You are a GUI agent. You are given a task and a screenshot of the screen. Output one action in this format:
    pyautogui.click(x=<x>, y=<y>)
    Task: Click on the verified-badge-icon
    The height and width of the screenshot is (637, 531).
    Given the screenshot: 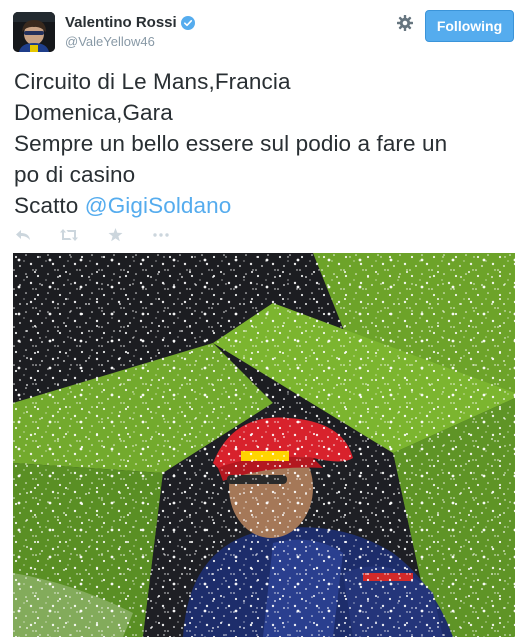 What is the action you would take?
    pyautogui.click(x=187, y=22)
    